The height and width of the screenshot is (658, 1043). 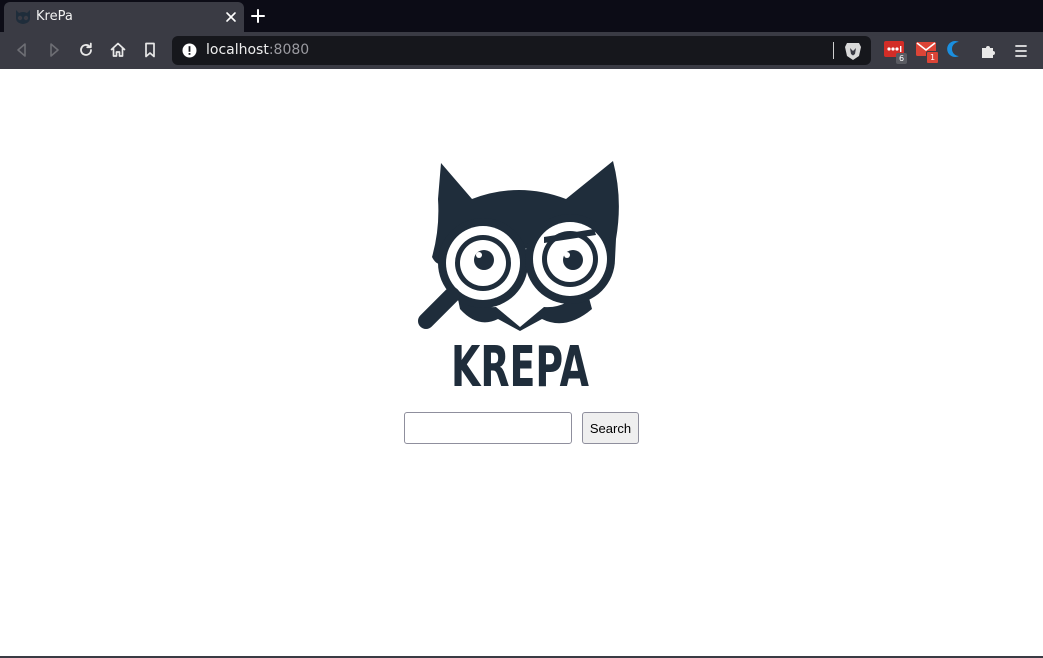 I want to click on bookmark-icon, so click(x=150, y=50).